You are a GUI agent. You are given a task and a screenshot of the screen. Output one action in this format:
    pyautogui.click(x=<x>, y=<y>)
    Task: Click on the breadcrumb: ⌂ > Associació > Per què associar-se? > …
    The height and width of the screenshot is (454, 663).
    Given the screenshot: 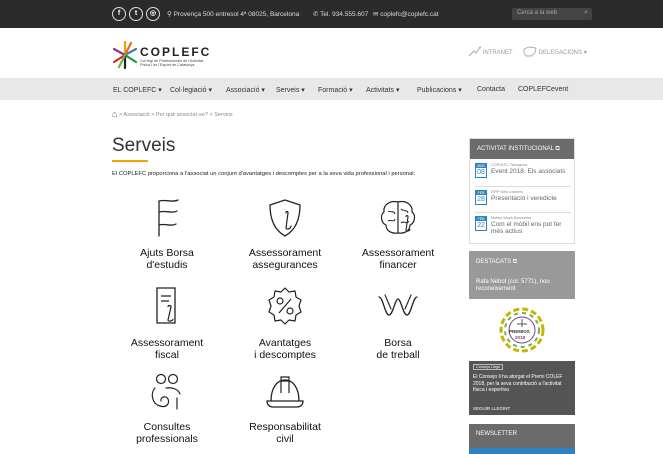 What is the action you would take?
    pyautogui.click(x=172, y=114)
    